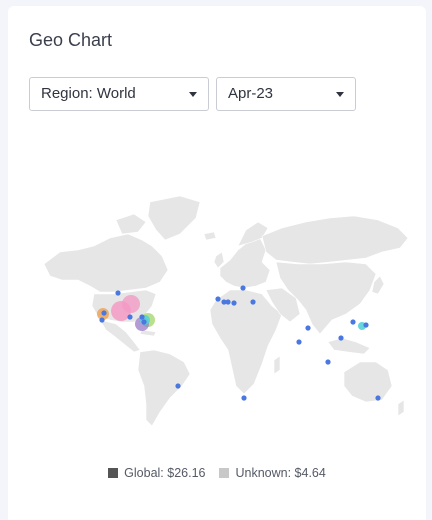  I want to click on map-region-australia, so click(368, 382).